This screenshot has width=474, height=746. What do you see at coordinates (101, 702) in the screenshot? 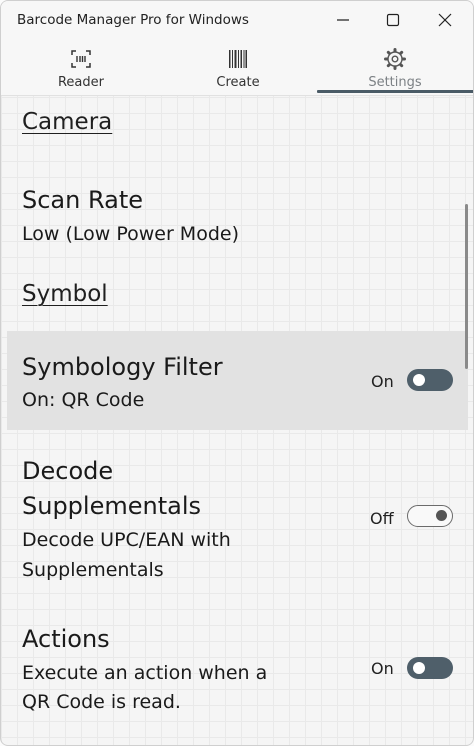
I see `setting-desc-line2: QR Code is read.` at bounding box center [101, 702].